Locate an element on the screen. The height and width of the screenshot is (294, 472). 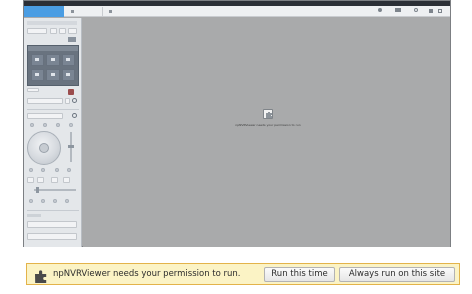
monitor-icon is located at coordinates (398, 10).